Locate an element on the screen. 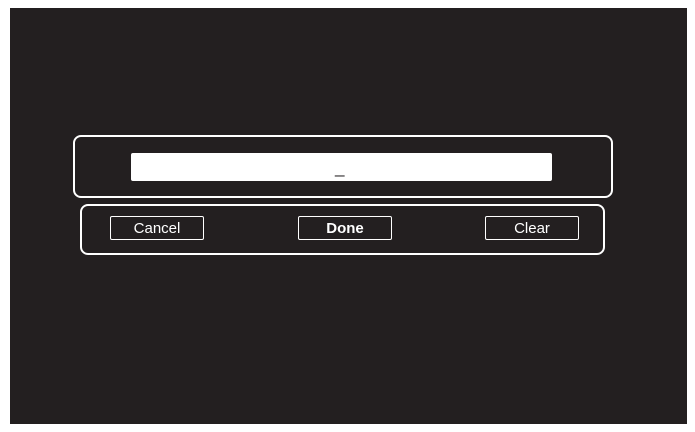 The image size is (695, 432). text-cursor: _ is located at coordinates (340, 167).